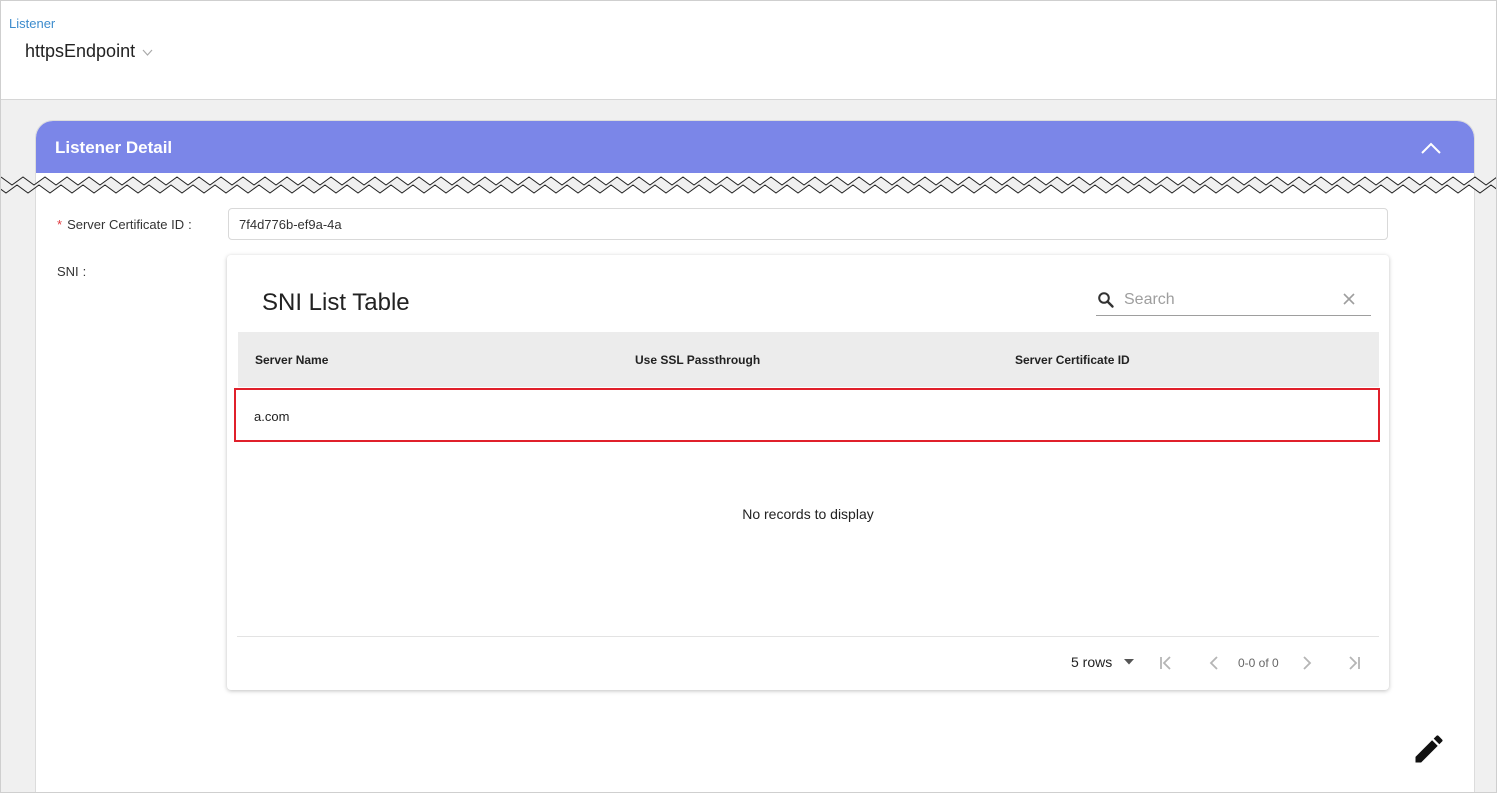 This screenshot has height=793, width=1497. Describe the element at coordinates (72, 271) in the screenshot. I see `sni-label: SNI:` at that location.